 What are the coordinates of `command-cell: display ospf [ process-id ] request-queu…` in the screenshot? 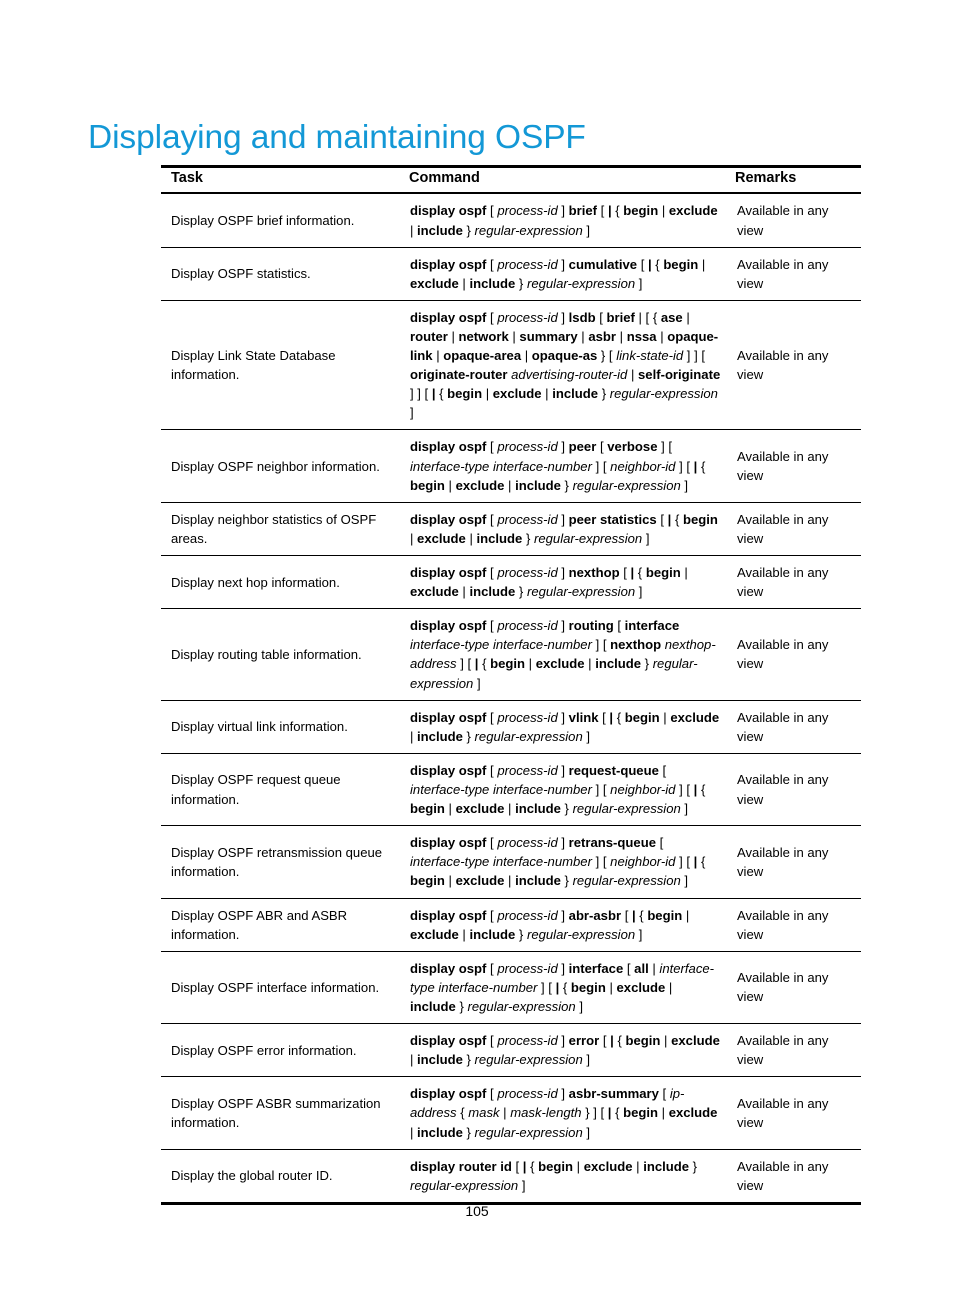 It's located at (563, 790).